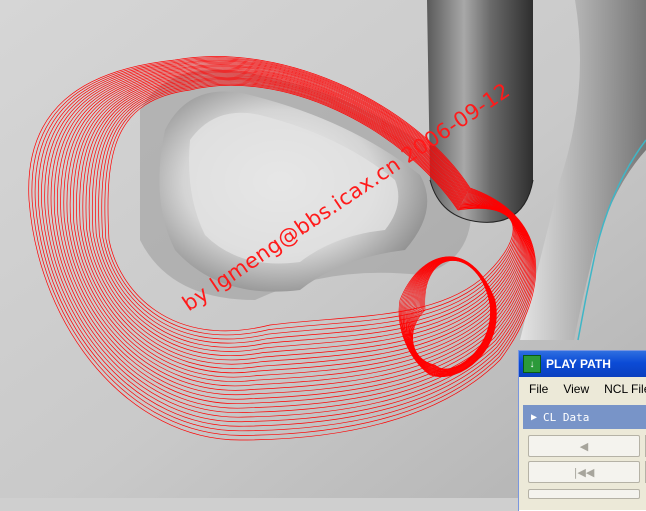 The height and width of the screenshot is (511, 646). I want to click on step-back-button: ◀, so click(584, 446).